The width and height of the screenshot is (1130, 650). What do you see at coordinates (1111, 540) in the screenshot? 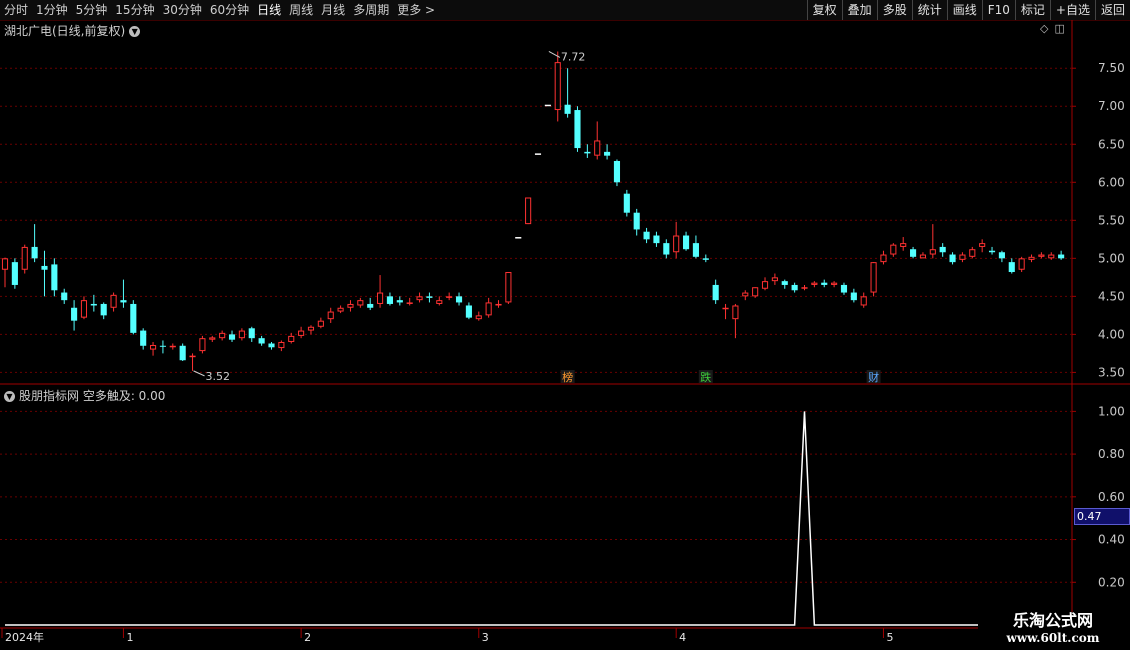
I see `indicator-tick-label: 0.40` at bounding box center [1111, 540].